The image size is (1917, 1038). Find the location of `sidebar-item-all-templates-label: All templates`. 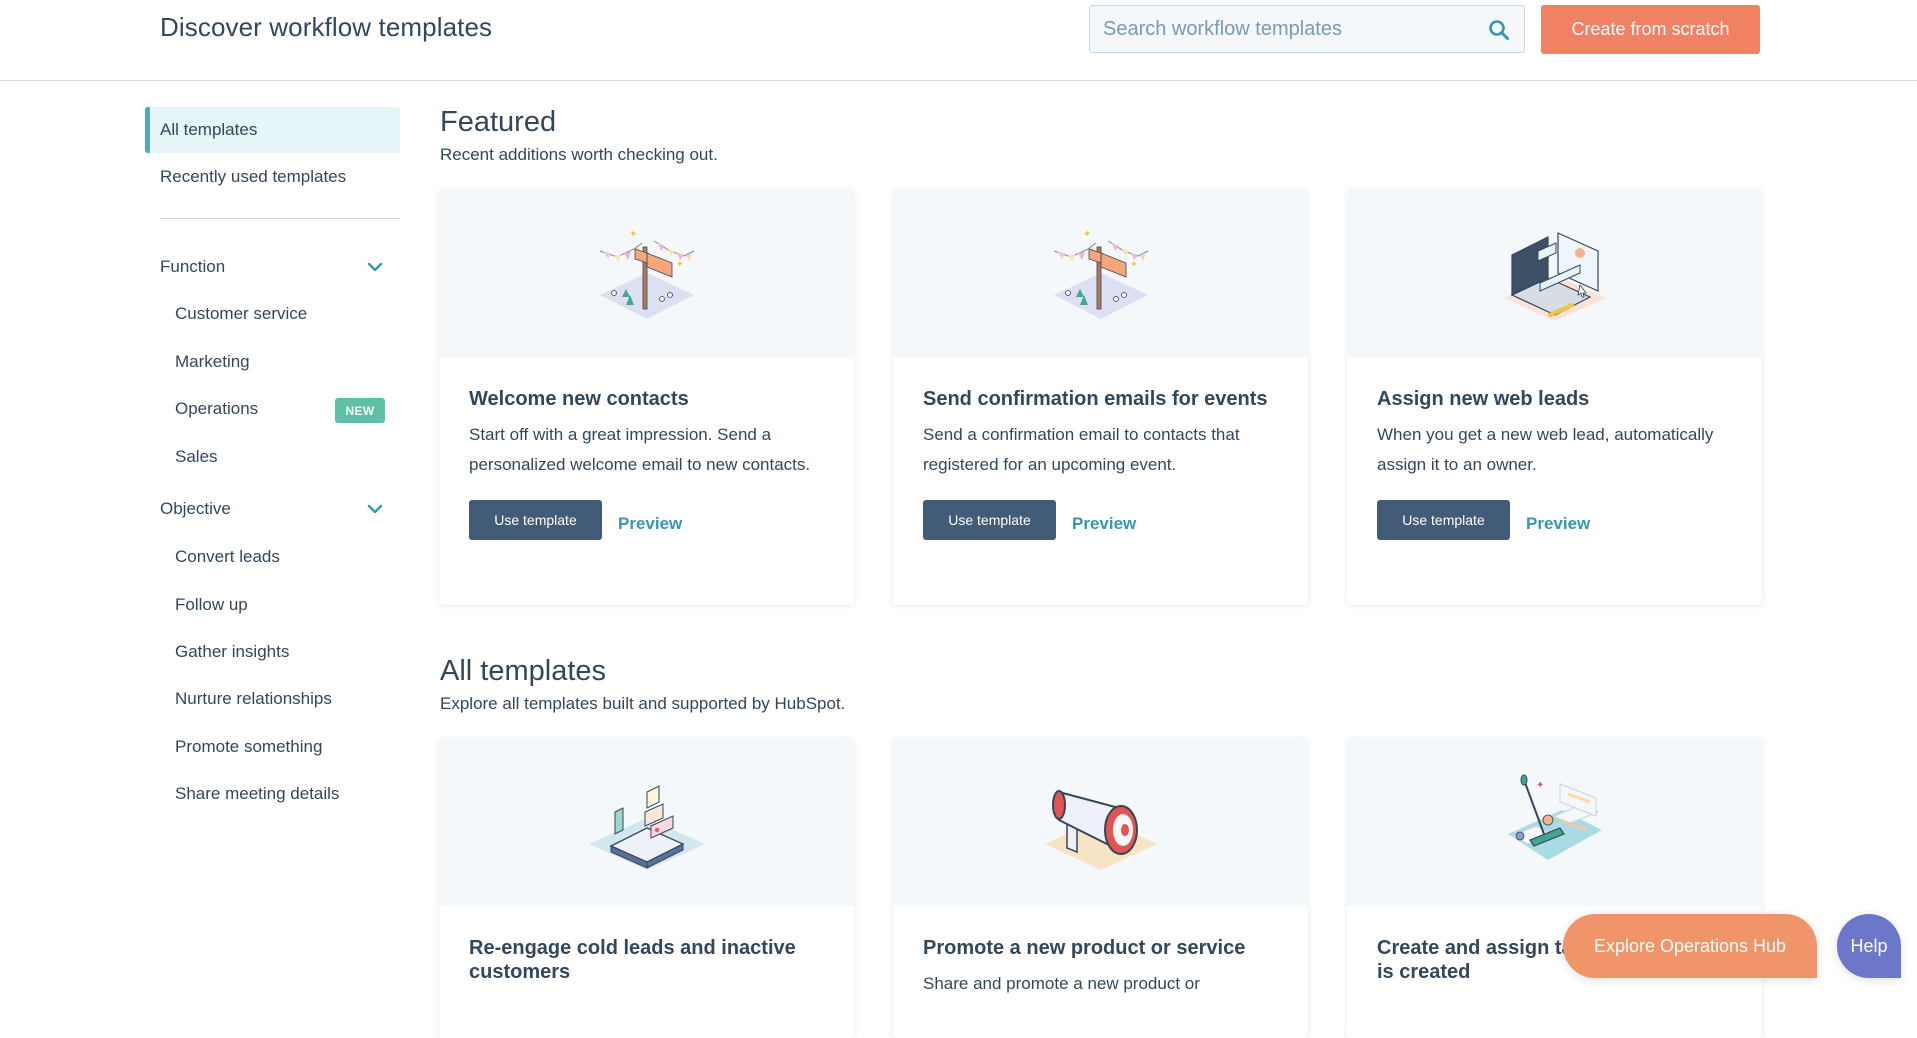

sidebar-item-all-templates-label: All templates is located at coordinates (208, 130).